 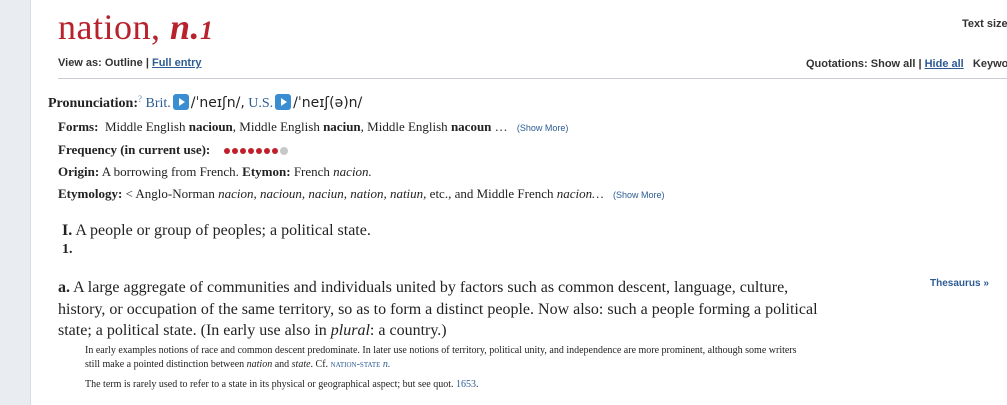 What do you see at coordinates (93, 103) in the screenshot?
I see `pronunciation-label: Pronunciation:` at bounding box center [93, 103].